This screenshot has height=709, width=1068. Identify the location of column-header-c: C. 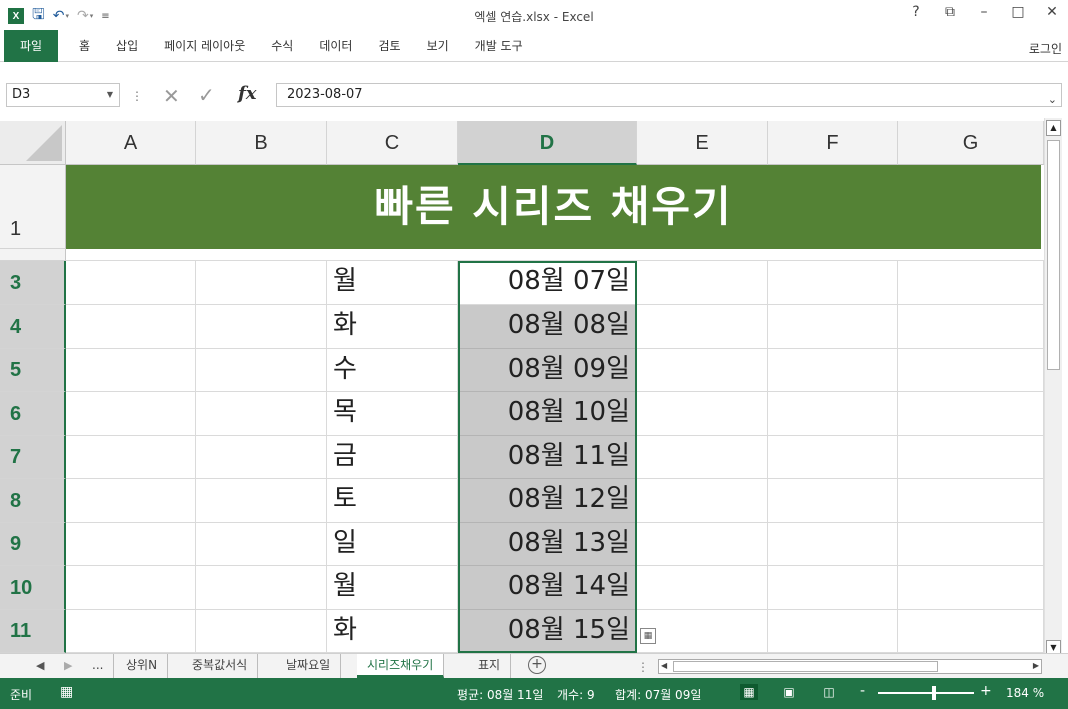
(392, 143).